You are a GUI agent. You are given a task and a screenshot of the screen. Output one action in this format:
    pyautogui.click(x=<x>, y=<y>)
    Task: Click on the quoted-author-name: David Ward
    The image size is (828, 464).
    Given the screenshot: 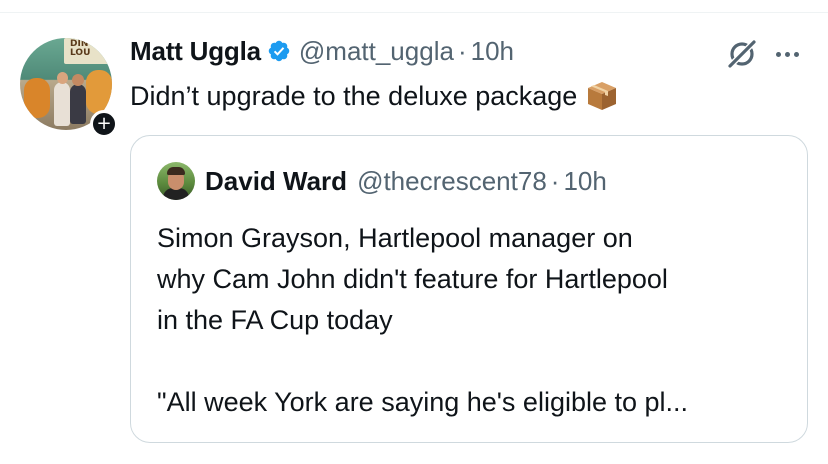 What is the action you would take?
    pyautogui.click(x=276, y=180)
    